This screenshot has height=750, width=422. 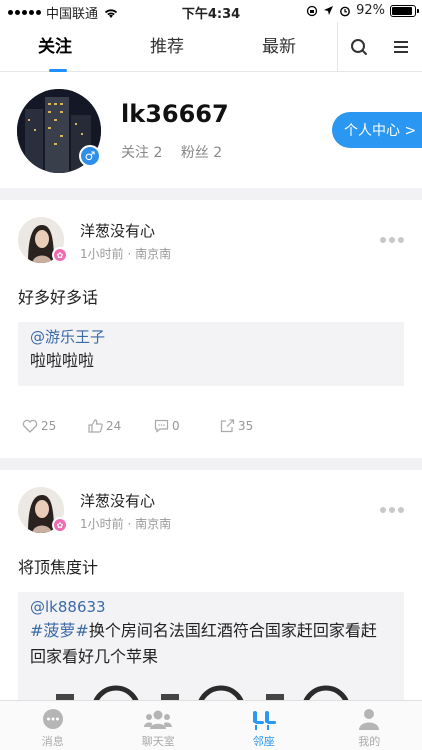 What do you see at coordinates (49, 426) in the screenshot?
I see `like-count: 25` at bounding box center [49, 426].